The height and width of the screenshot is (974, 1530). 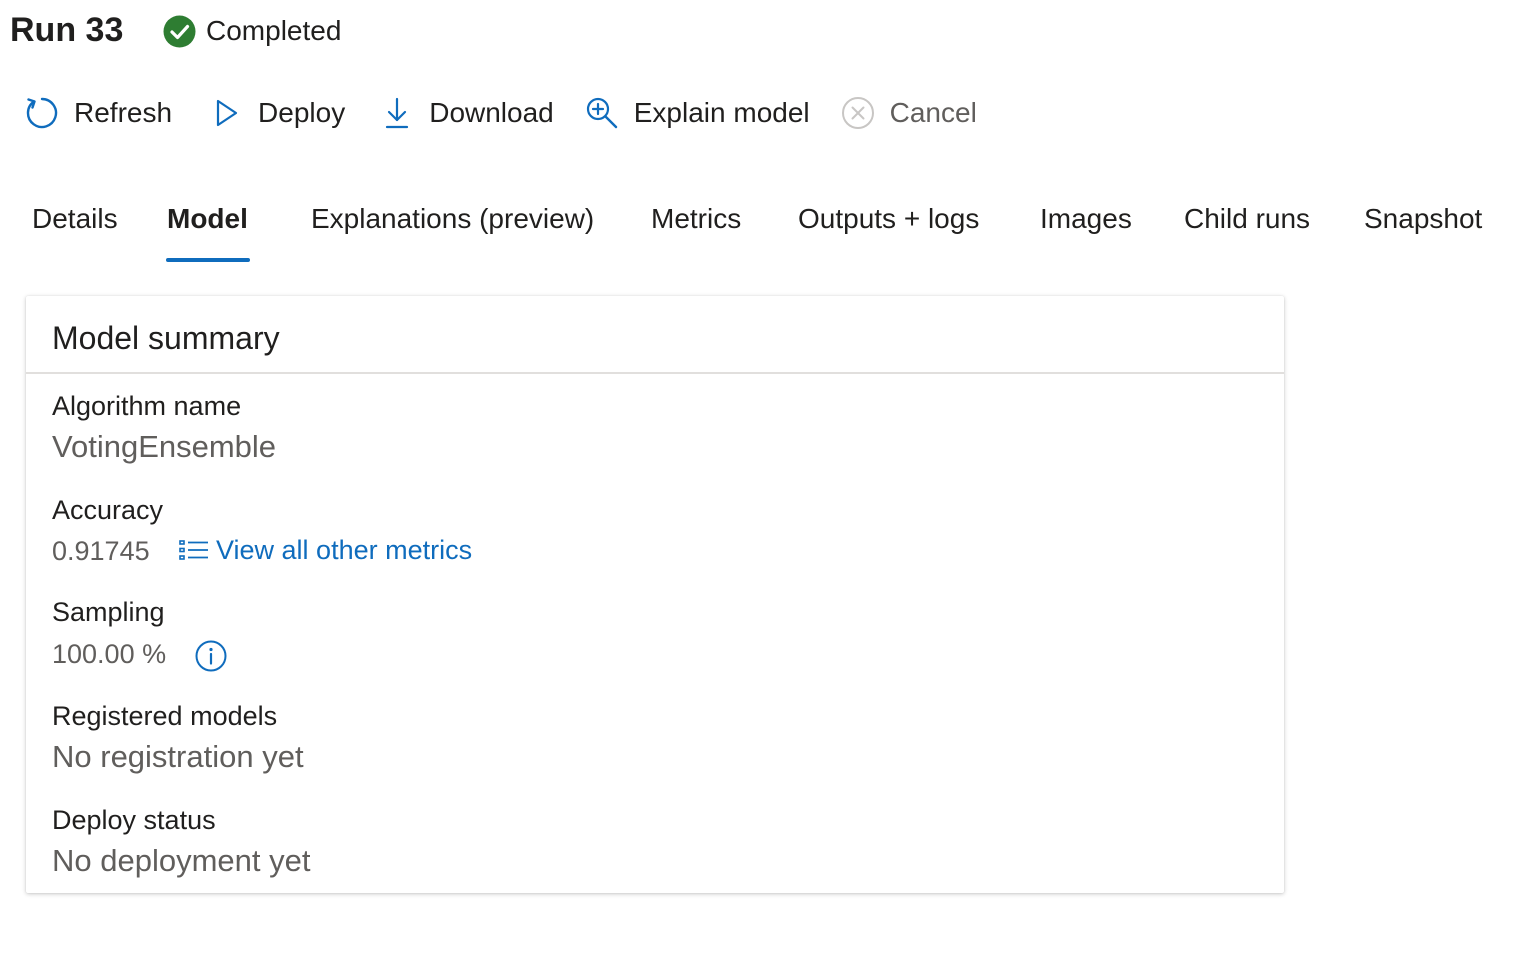 I want to click on tab-outputs-logs: Outputs + logs, so click(x=888, y=219).